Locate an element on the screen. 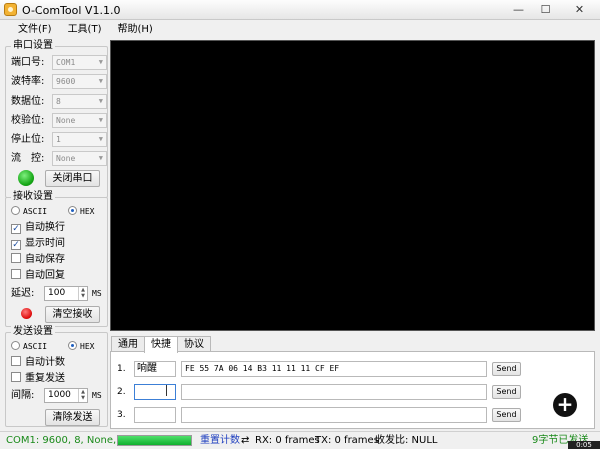  show-time-checkbox: ✓ 显示时间 is located at coordinates (38, 244).